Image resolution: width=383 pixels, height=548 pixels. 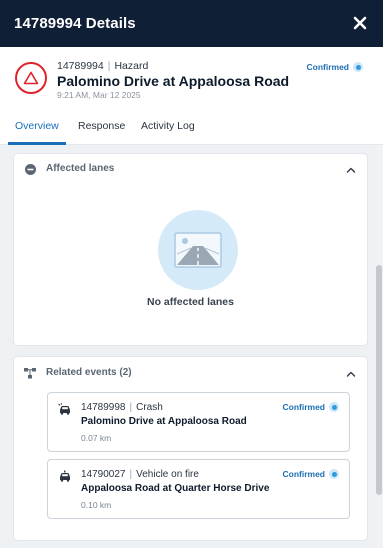 What do you see at coordinates (30, 373) in the screenshot?
I see `event-tree-icon` at bounding box center [30, 373].